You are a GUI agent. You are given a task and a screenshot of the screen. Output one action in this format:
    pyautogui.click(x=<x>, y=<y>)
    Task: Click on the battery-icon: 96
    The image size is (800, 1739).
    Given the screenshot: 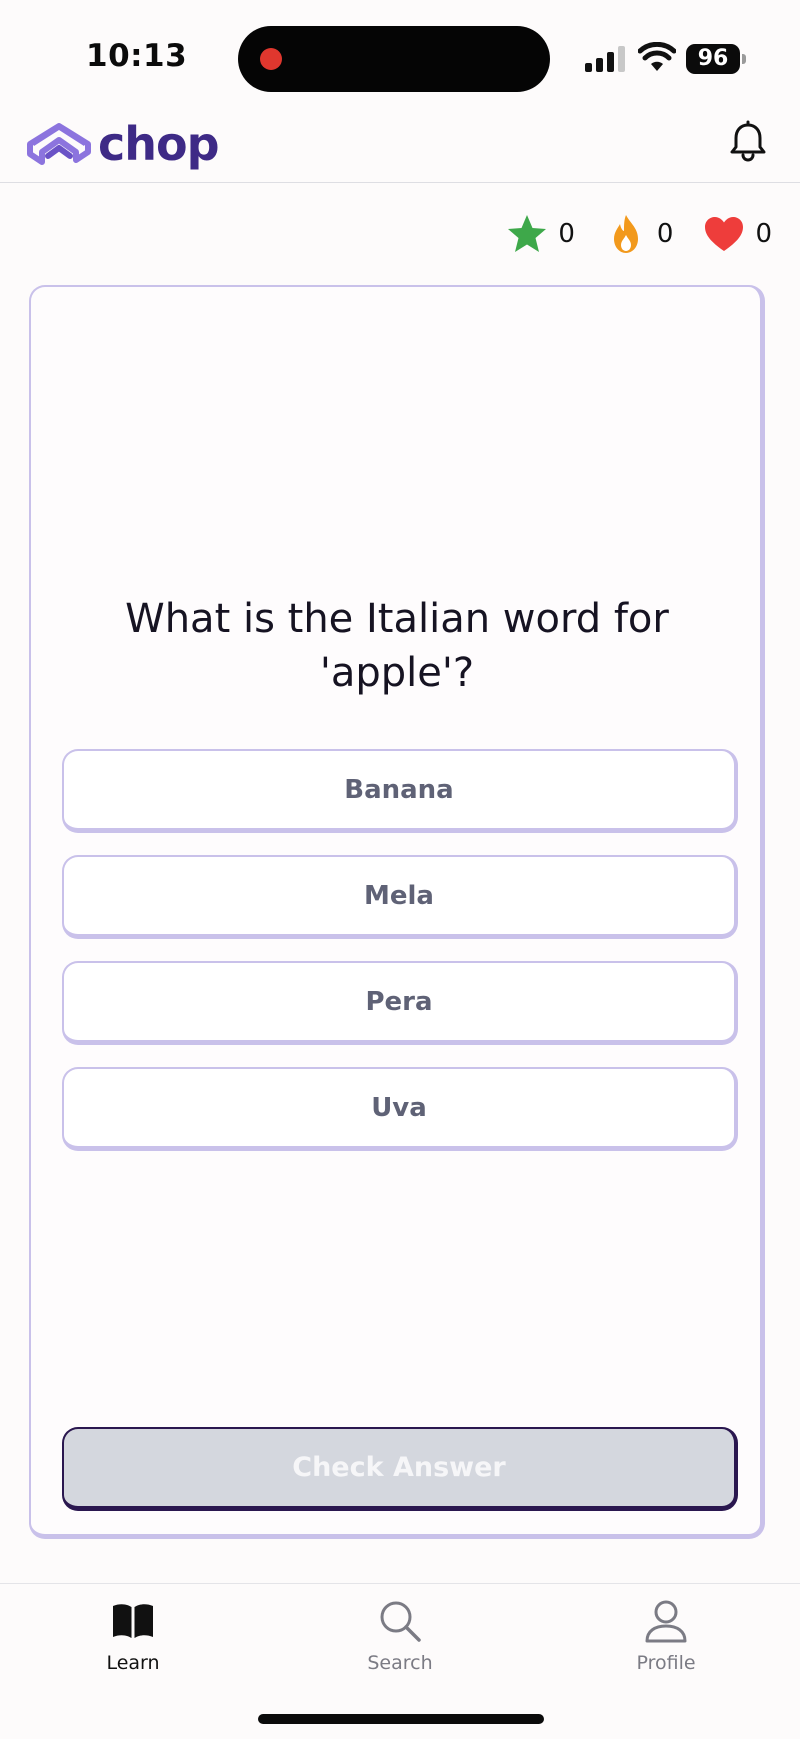 What is the action you would take?
    pyautogui.click(x=716, y=59)
    